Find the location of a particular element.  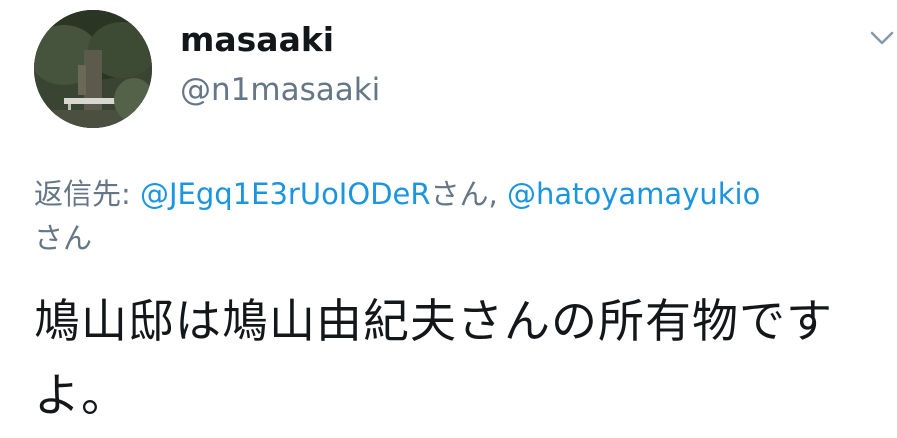

avatar is located at coordinates (93, 69).